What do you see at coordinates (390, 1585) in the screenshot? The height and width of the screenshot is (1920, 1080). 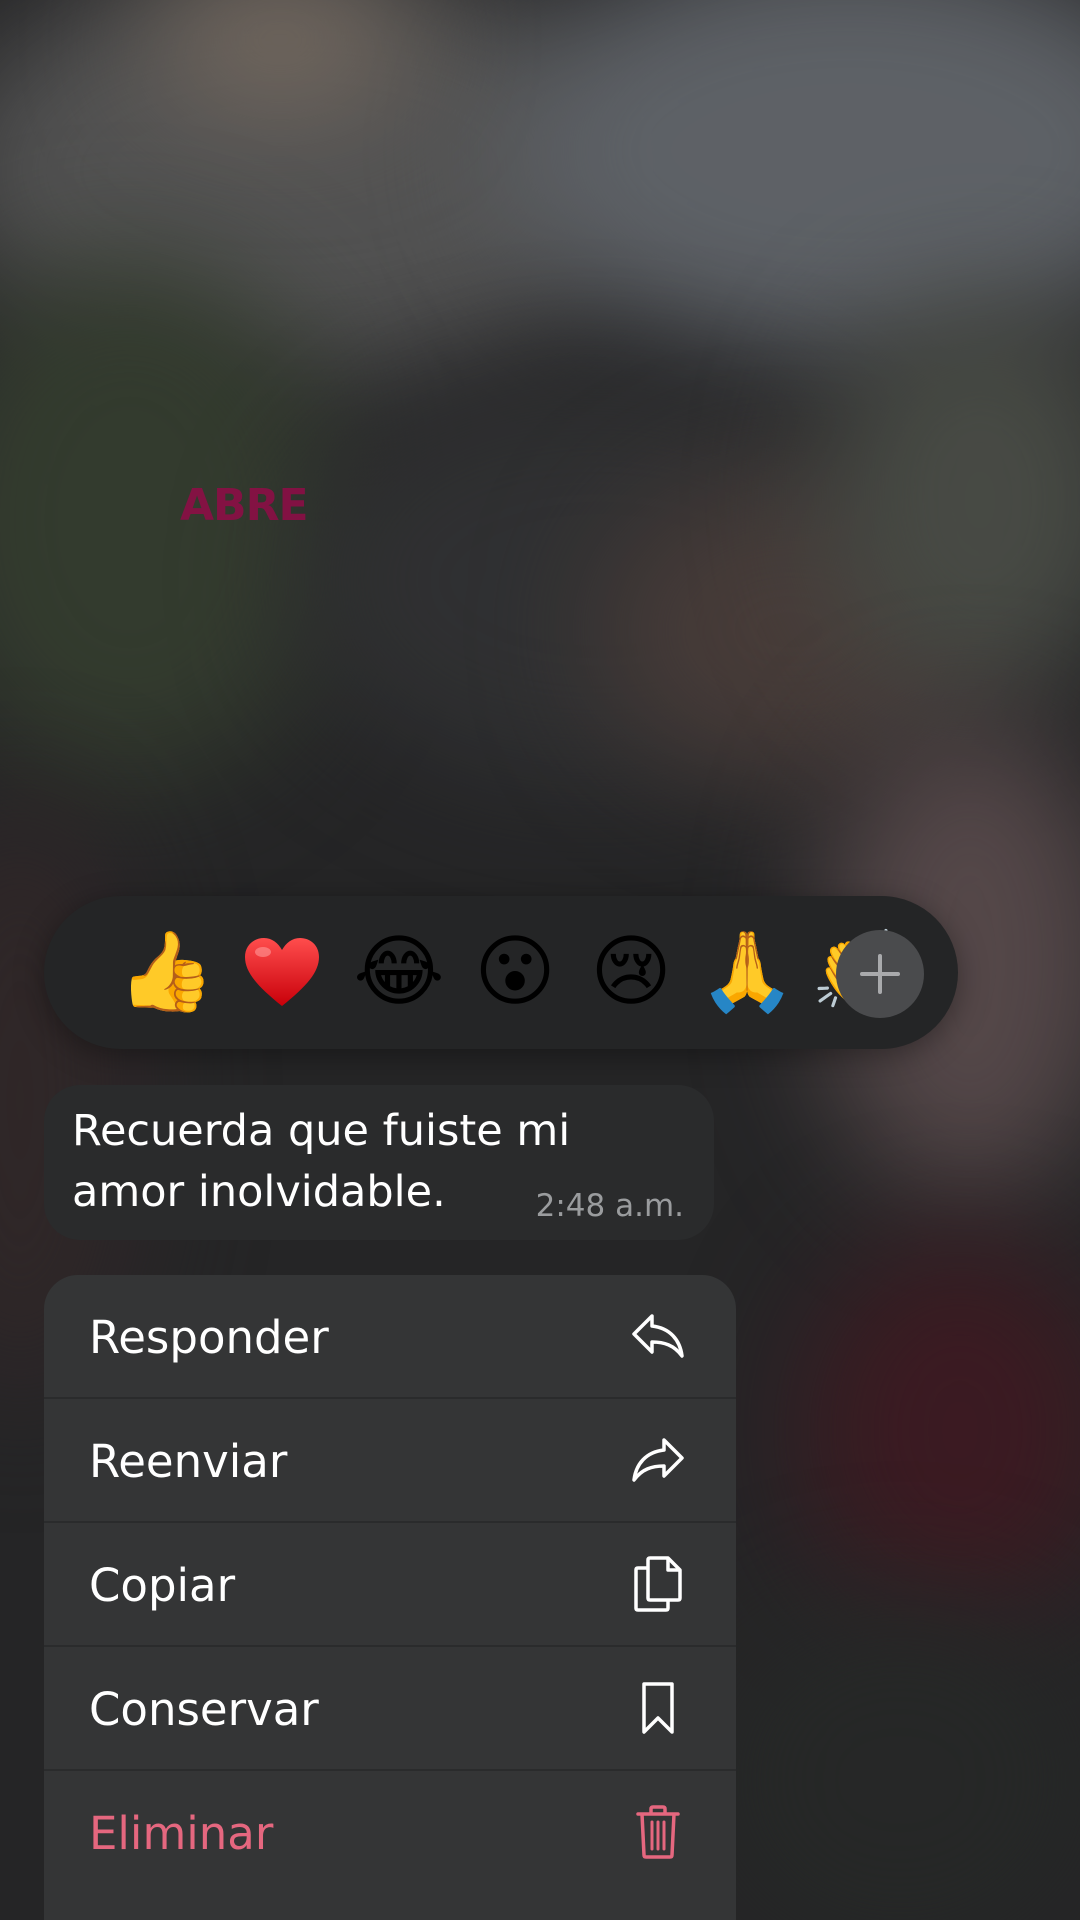 I see `copy-menu-item: Copiar` at bounding box center [390, 1585].